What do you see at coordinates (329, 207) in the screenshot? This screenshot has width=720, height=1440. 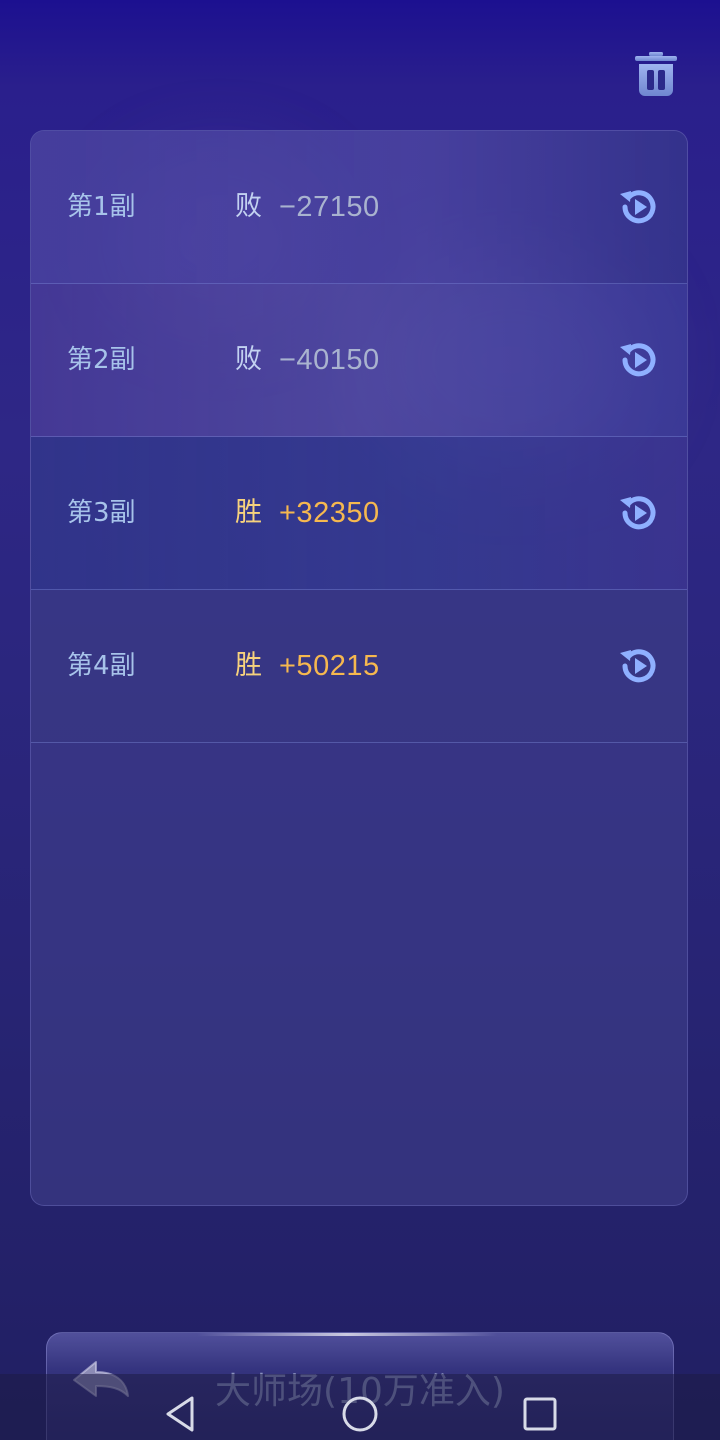 I see `record-score: −27150` at bounding box center [329, 207].